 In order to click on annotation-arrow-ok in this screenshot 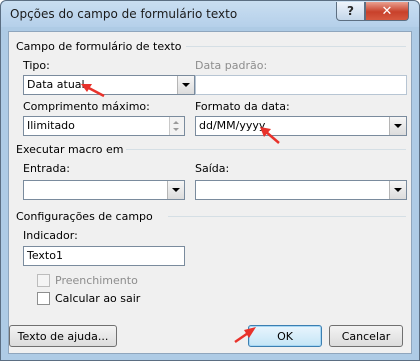, I will do `click(245, 335)`.